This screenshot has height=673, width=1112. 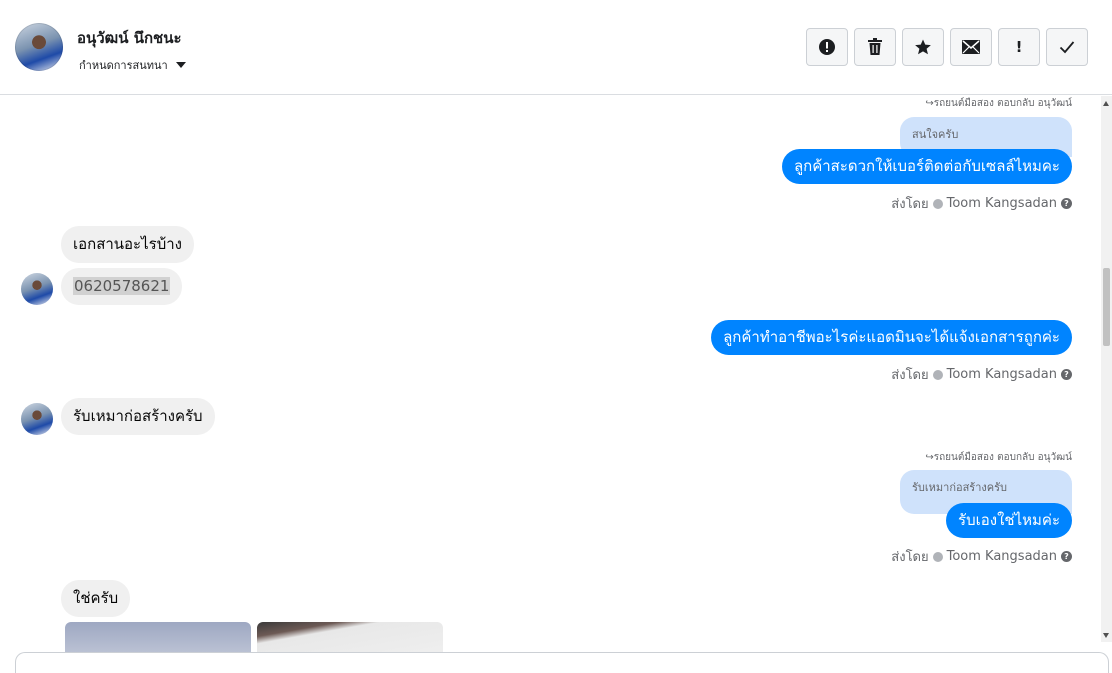 What do you see at coordinates (1009, 520) in the screenshot?
I see `outgoing-message: รับเองใช่ไหมค่ะ` at bounding box center [1009, 520].